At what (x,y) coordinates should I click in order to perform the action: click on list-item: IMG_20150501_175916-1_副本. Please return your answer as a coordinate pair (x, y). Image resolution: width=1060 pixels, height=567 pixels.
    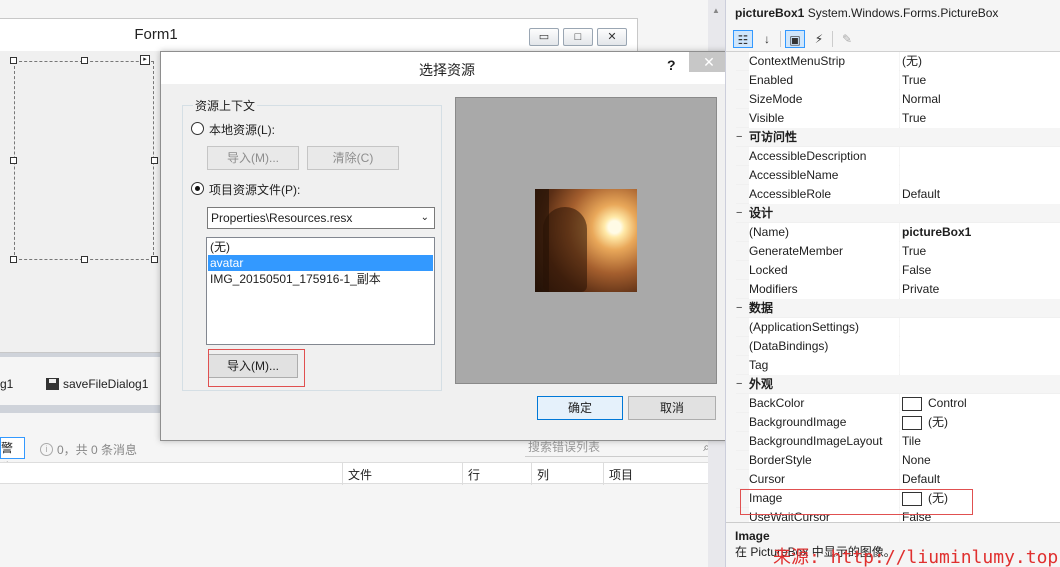
    Looking at the image, I should click on (320, 279).